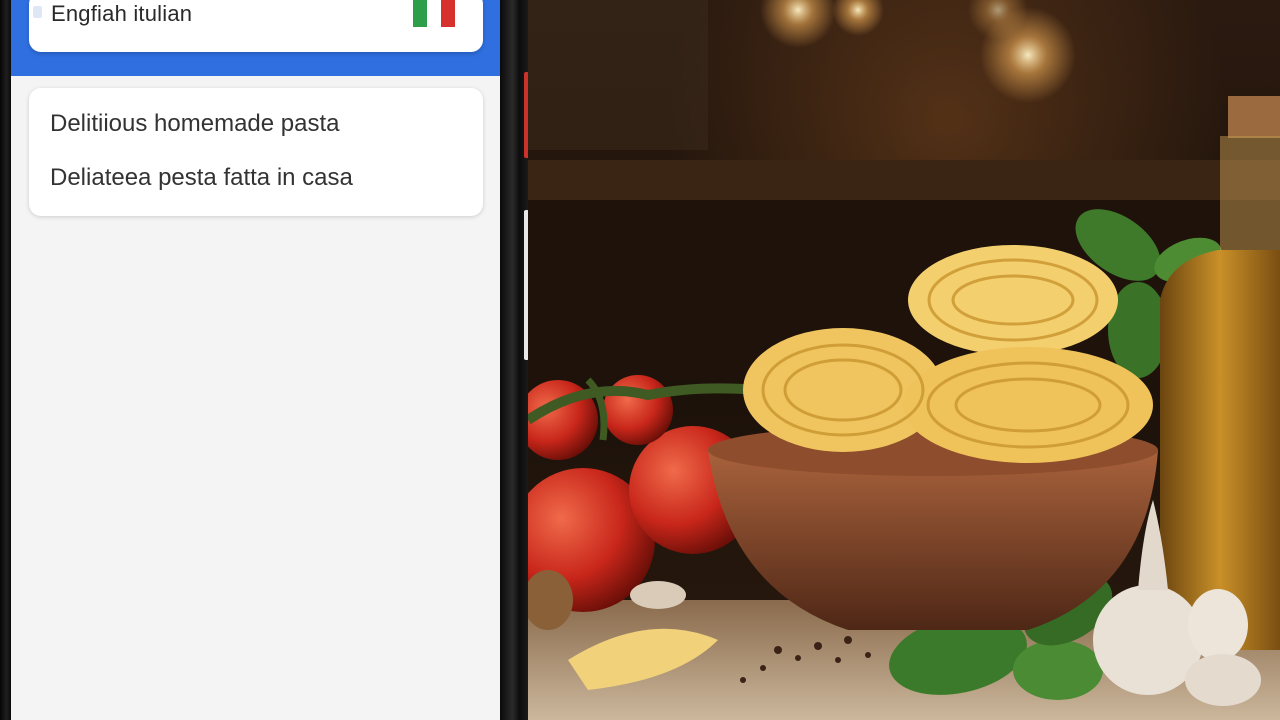  I want to click on language-pair-label: Engfiah itulian, so click(122, 13).